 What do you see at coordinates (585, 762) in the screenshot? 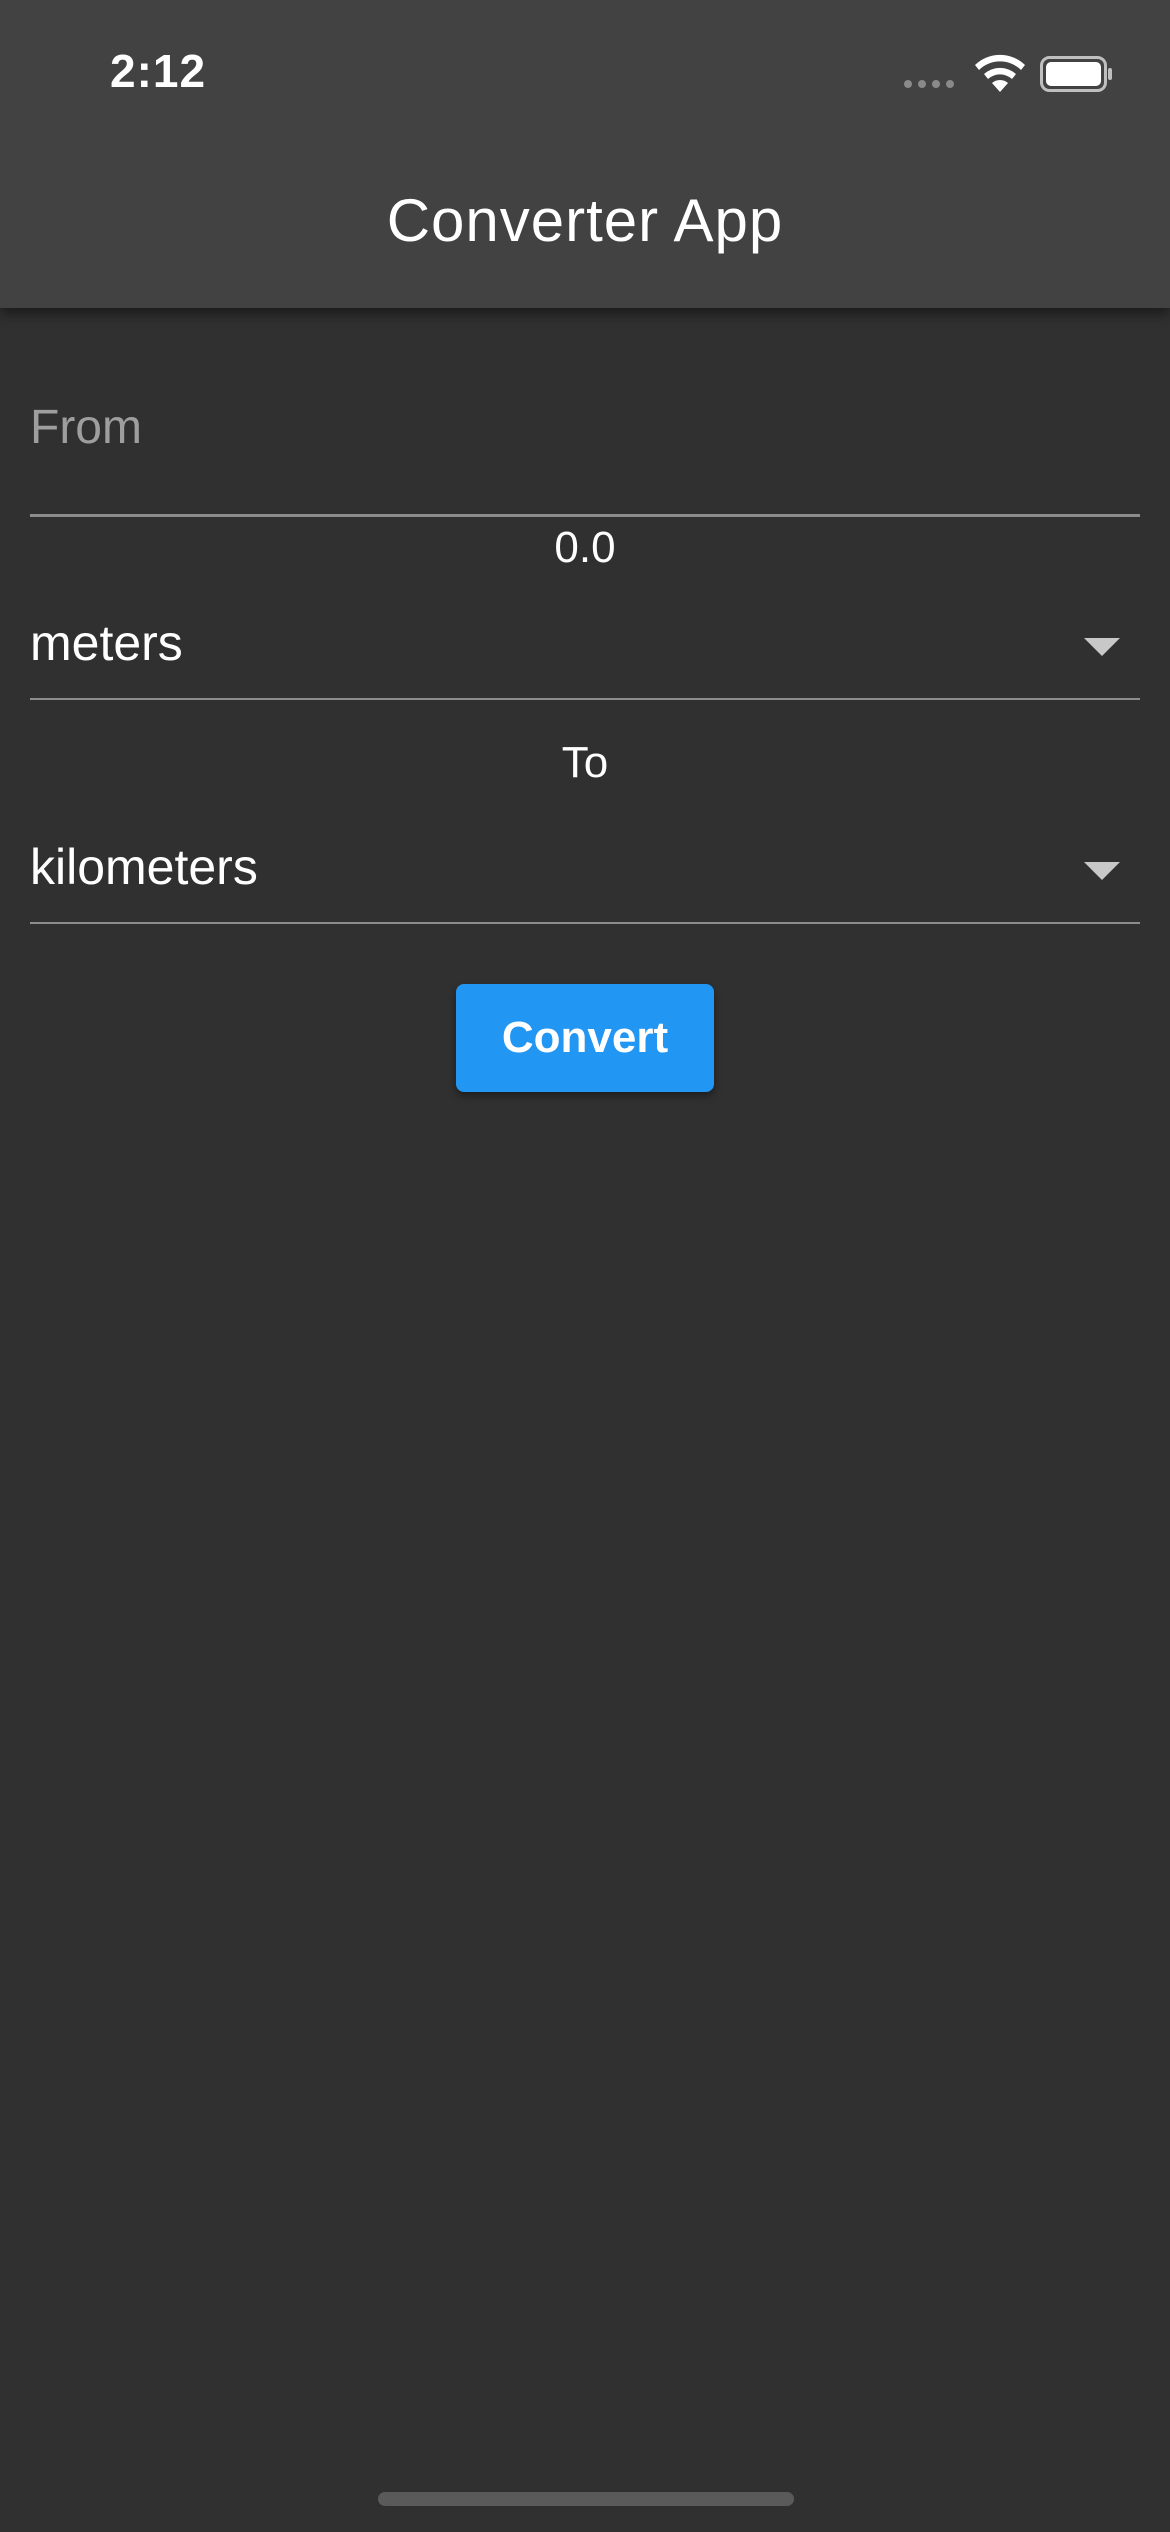
I see `to-label: To` at bounding box center [585, 762].